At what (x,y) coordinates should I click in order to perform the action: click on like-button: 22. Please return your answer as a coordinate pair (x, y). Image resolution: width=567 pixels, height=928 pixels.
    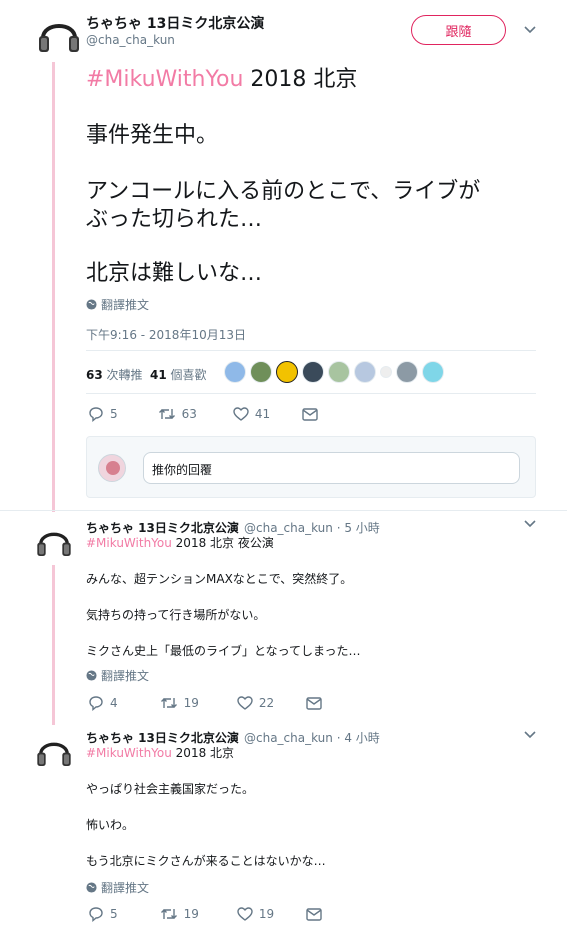
    Looking at the image, I should click on (255, 703).